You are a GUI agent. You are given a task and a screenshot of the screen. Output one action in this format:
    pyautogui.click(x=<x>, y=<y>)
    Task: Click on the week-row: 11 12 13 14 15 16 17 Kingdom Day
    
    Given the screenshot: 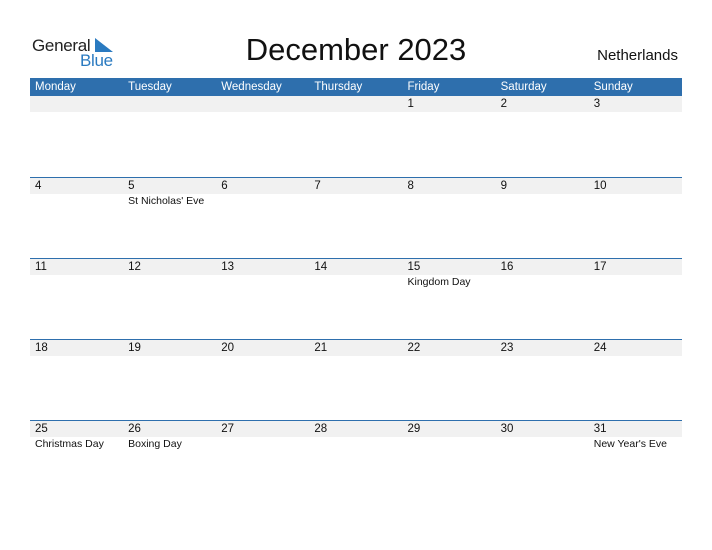 What is the action you would take?
    pyautogui.click(x=356, y=298)
    